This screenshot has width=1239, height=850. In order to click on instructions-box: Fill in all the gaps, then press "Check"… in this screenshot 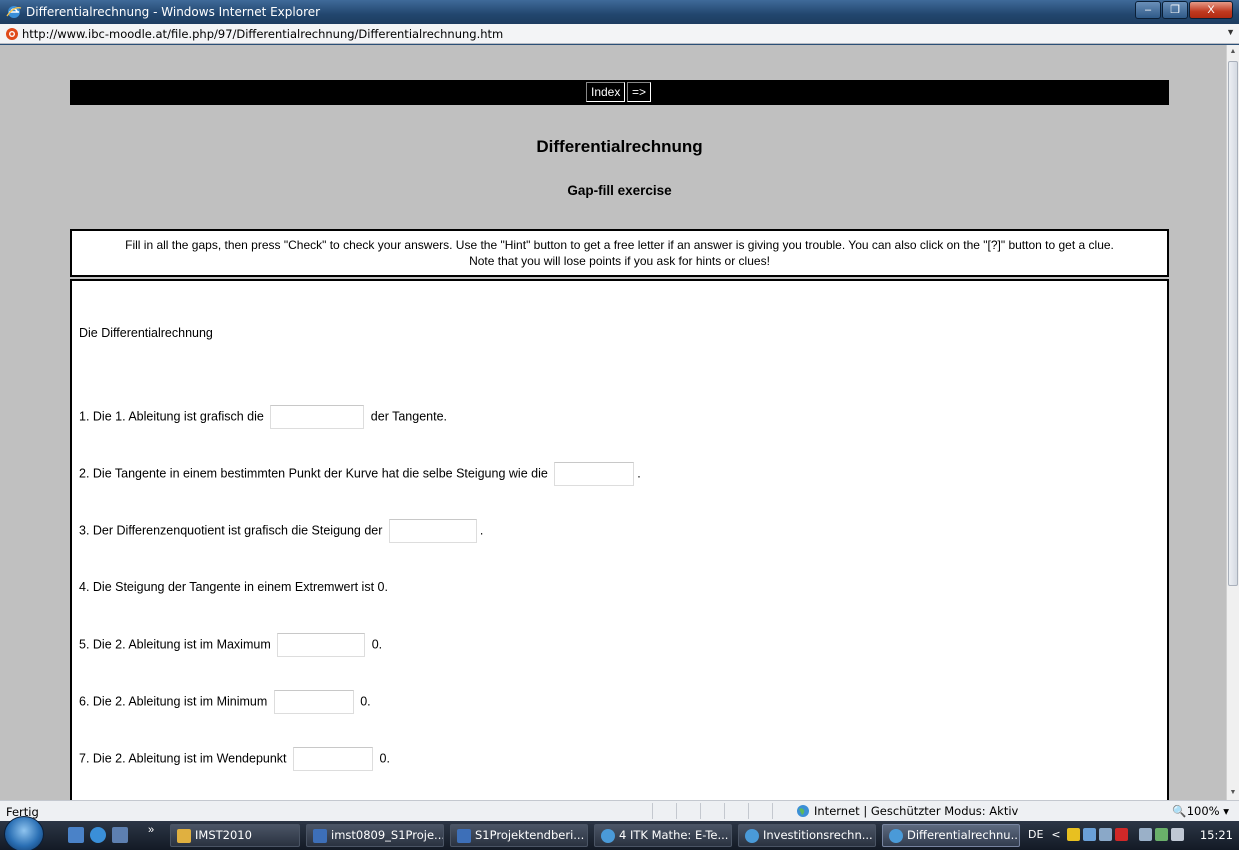, I will do `click(619, 253)`.